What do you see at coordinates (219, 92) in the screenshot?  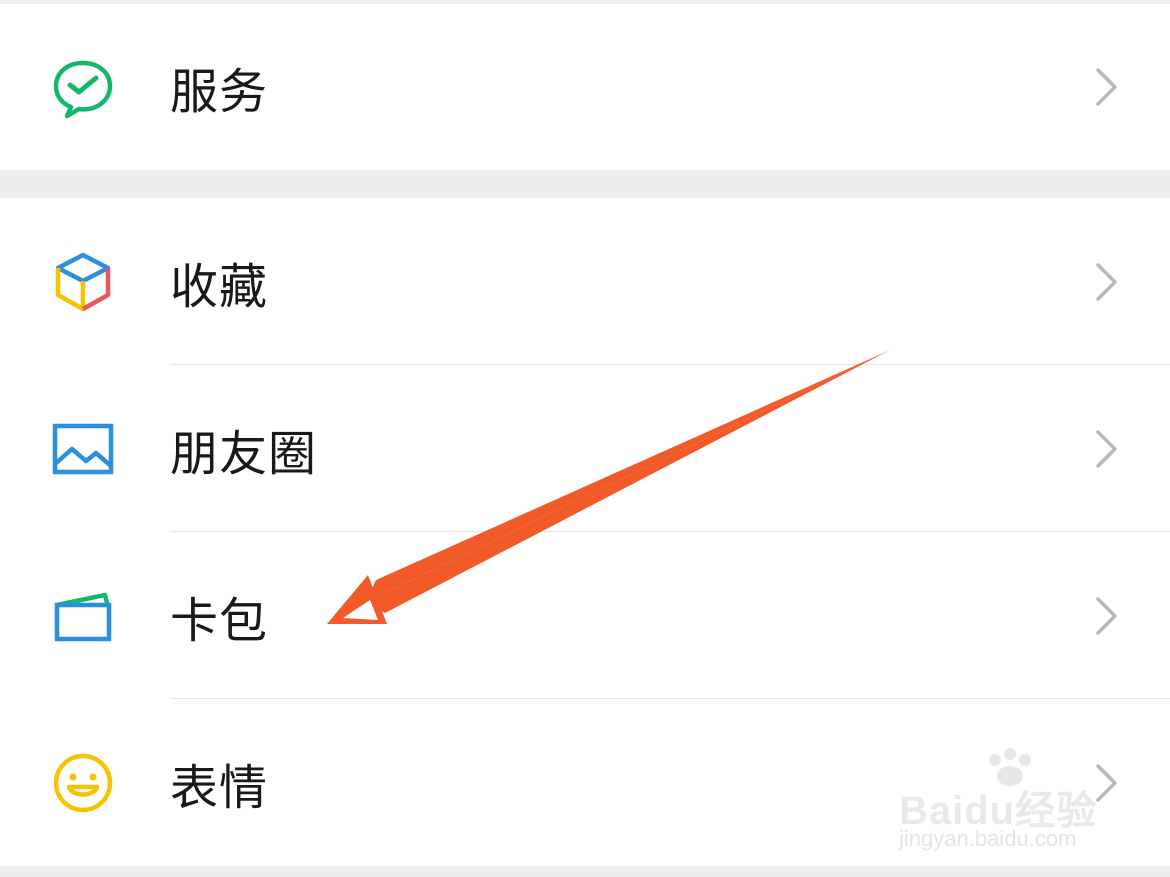 I see `menu-item-label: 服务` at bounding box center [219, 92].